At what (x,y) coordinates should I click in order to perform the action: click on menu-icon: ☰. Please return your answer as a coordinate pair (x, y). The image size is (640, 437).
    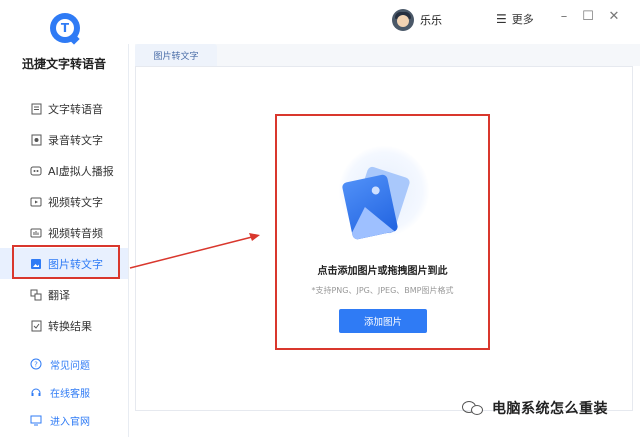
    Looking at the image, I should click on (501, 19).